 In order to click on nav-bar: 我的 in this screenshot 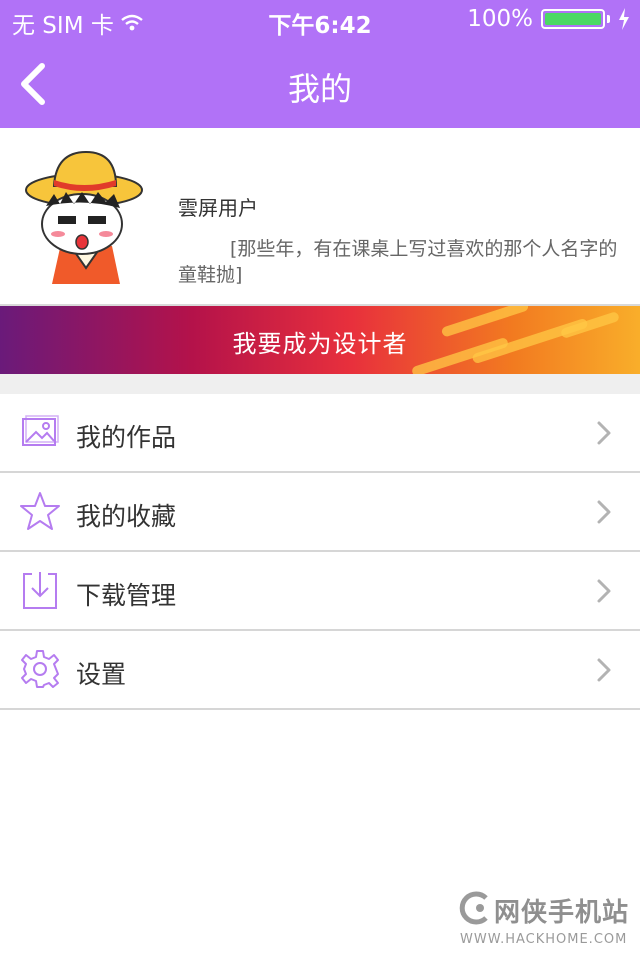, I will do `click(320, 84)`.